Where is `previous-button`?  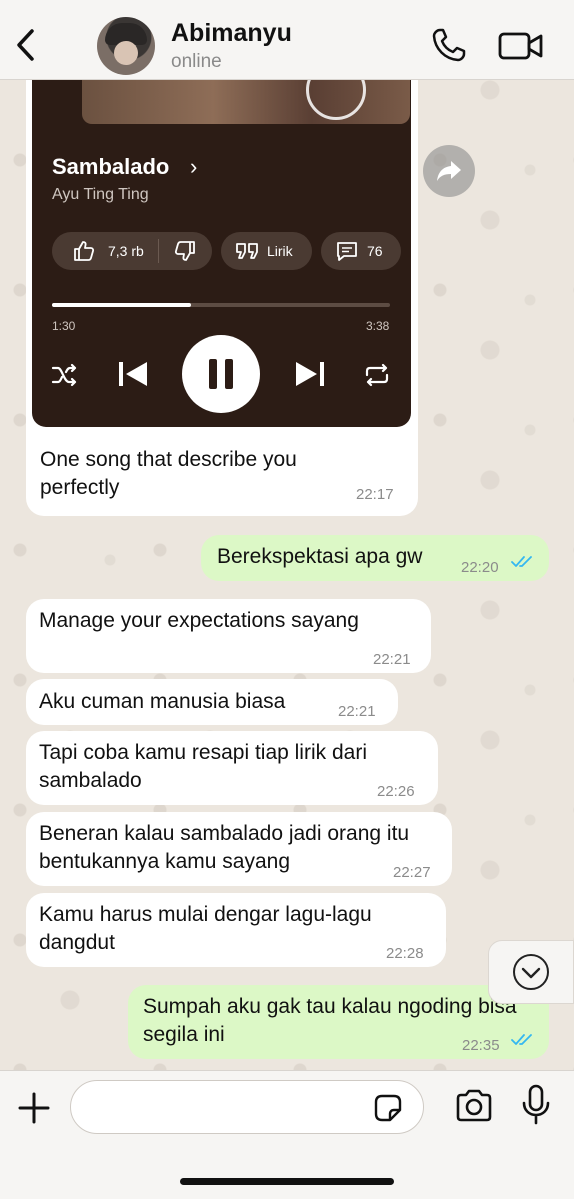
previous-button is located at coordinates (133, 374).